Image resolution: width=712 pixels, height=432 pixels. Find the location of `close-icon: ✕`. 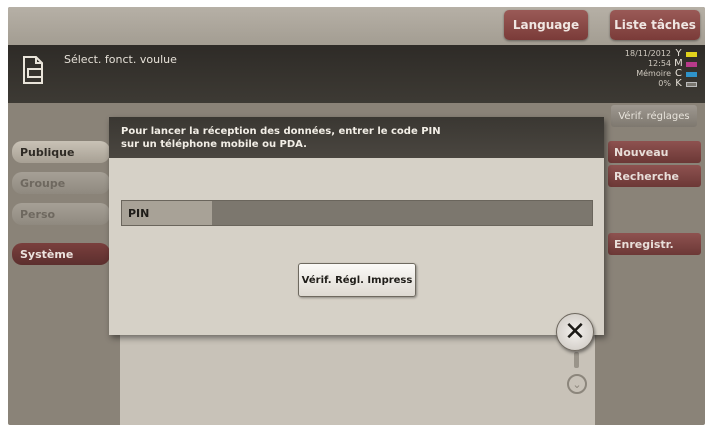

close-icon: ✕ is located at coordinates (575, 332).